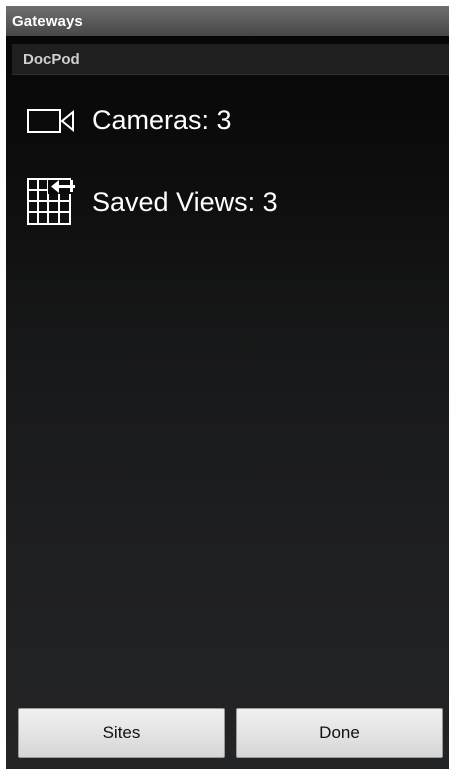 This screenshot has width=449, height=769. What do you see at coordinates (185, 202) in the screenshot?
I see `saved-views-count-label: Saved Views: 3` at bounding box center [185, 202].